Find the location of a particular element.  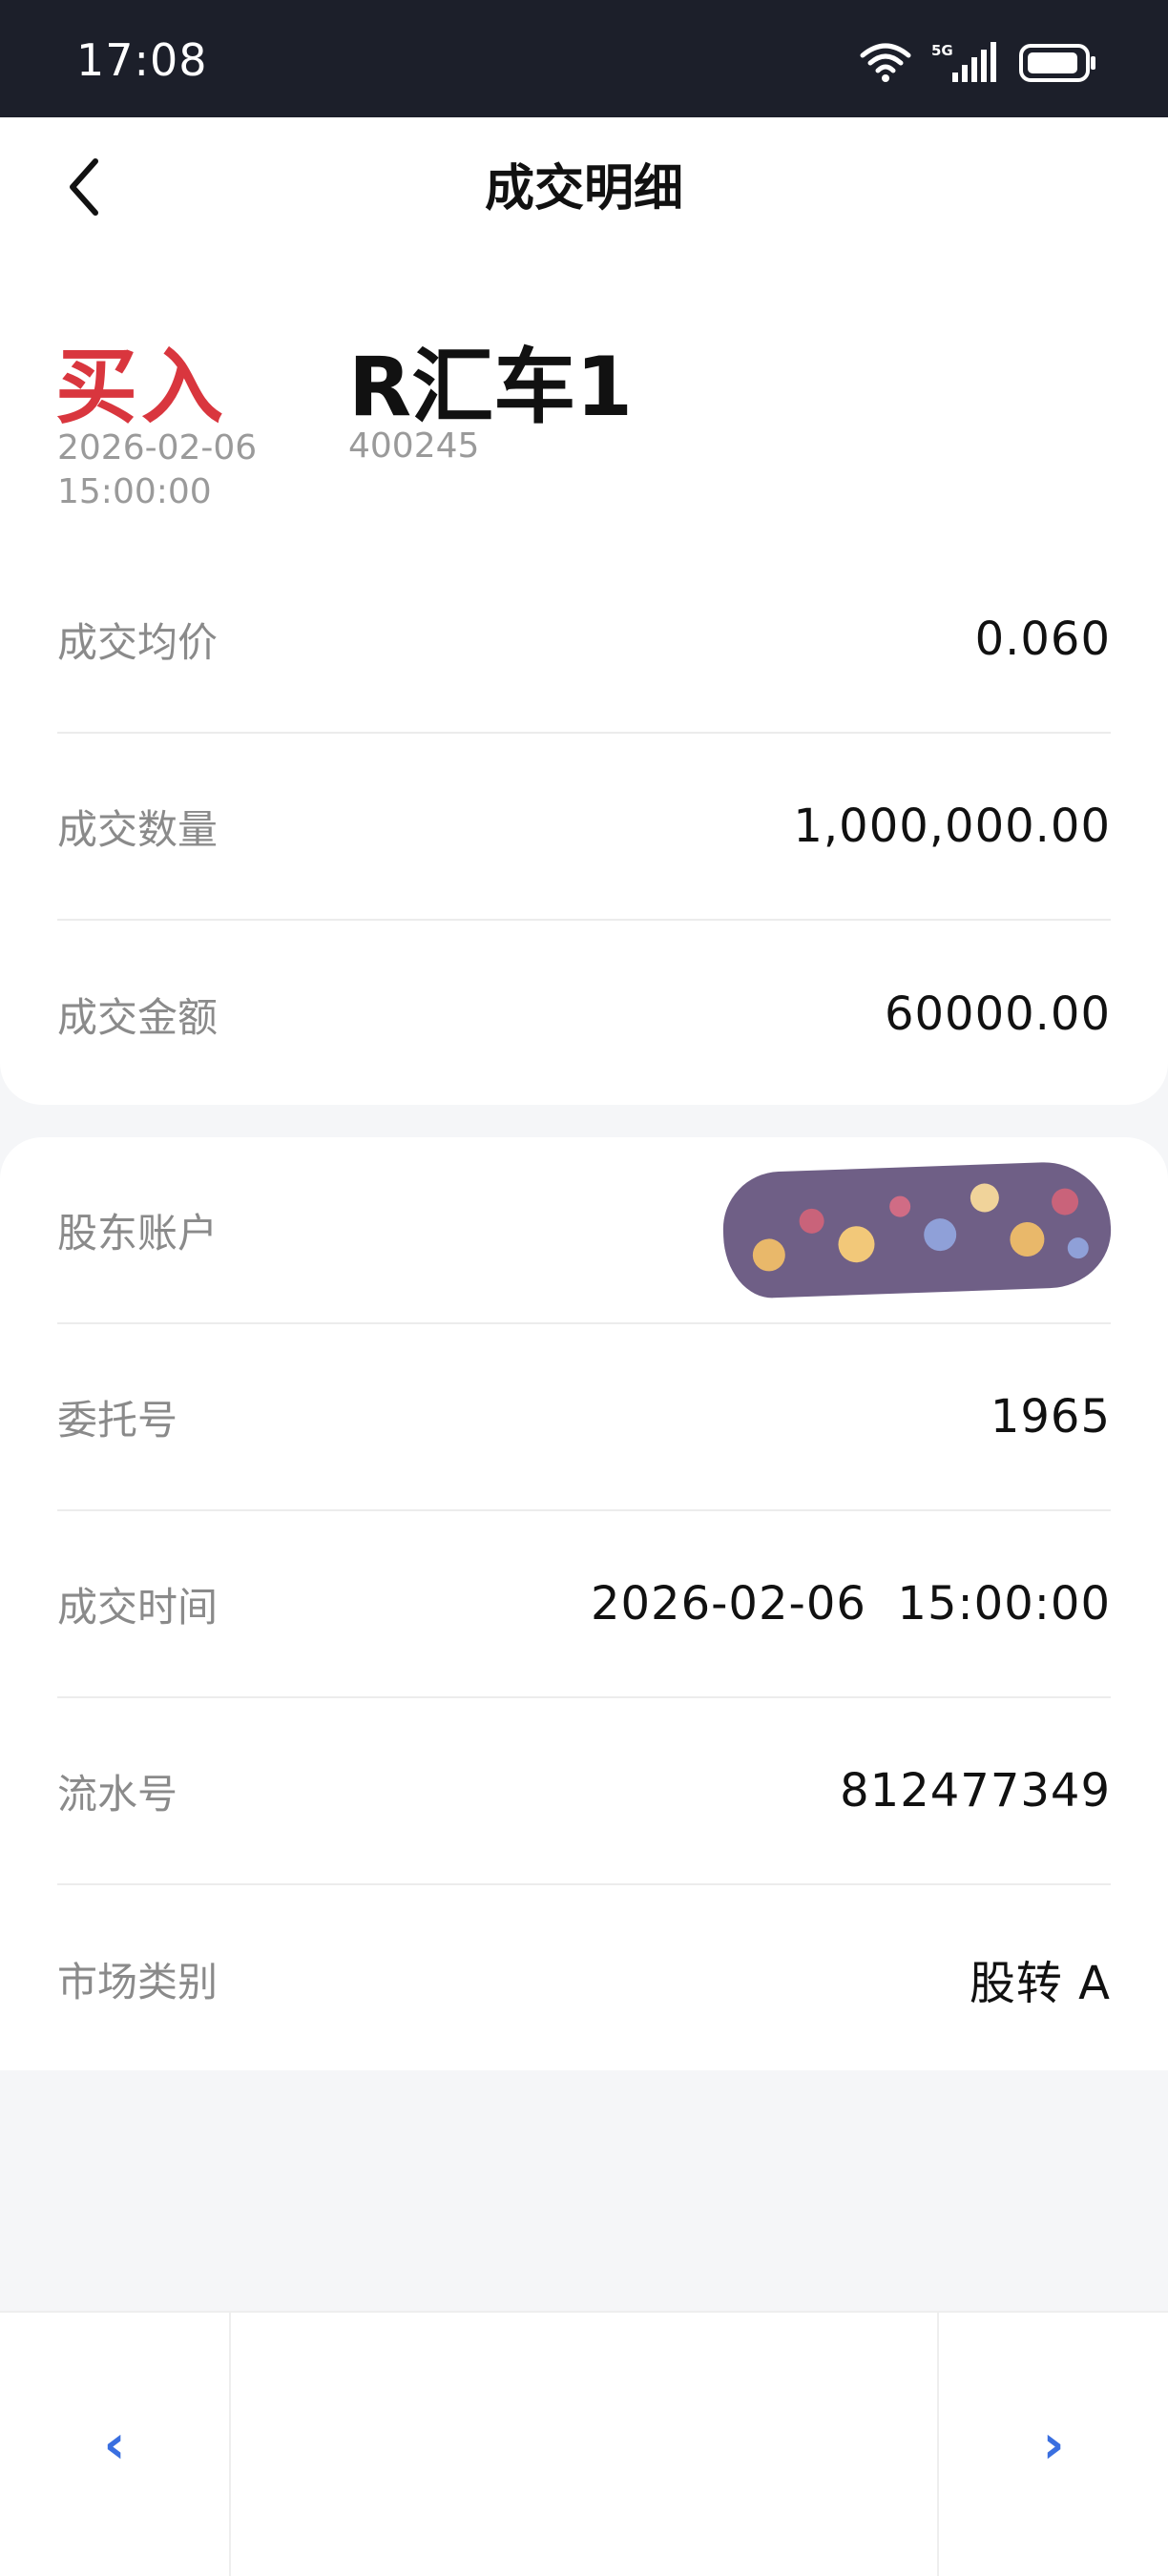

chevron-left-icon: ‹ is located at coordinates (114, 2444).